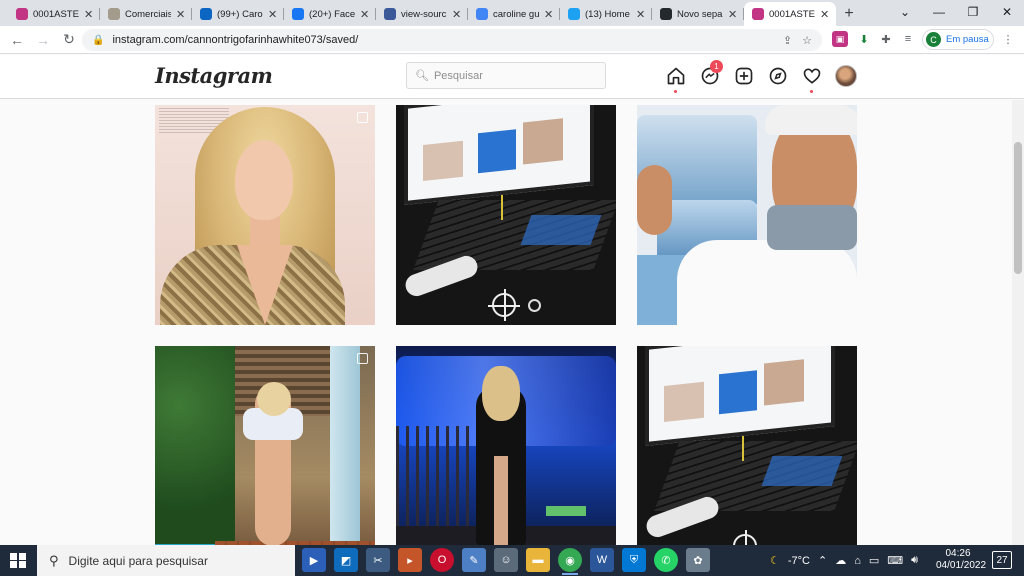 The width and height of the screenshot is (1024, 576). What do you see at coordinates (195, 446) in the screenshot?
I see `photo-plants` at bounding box center [195, 446].